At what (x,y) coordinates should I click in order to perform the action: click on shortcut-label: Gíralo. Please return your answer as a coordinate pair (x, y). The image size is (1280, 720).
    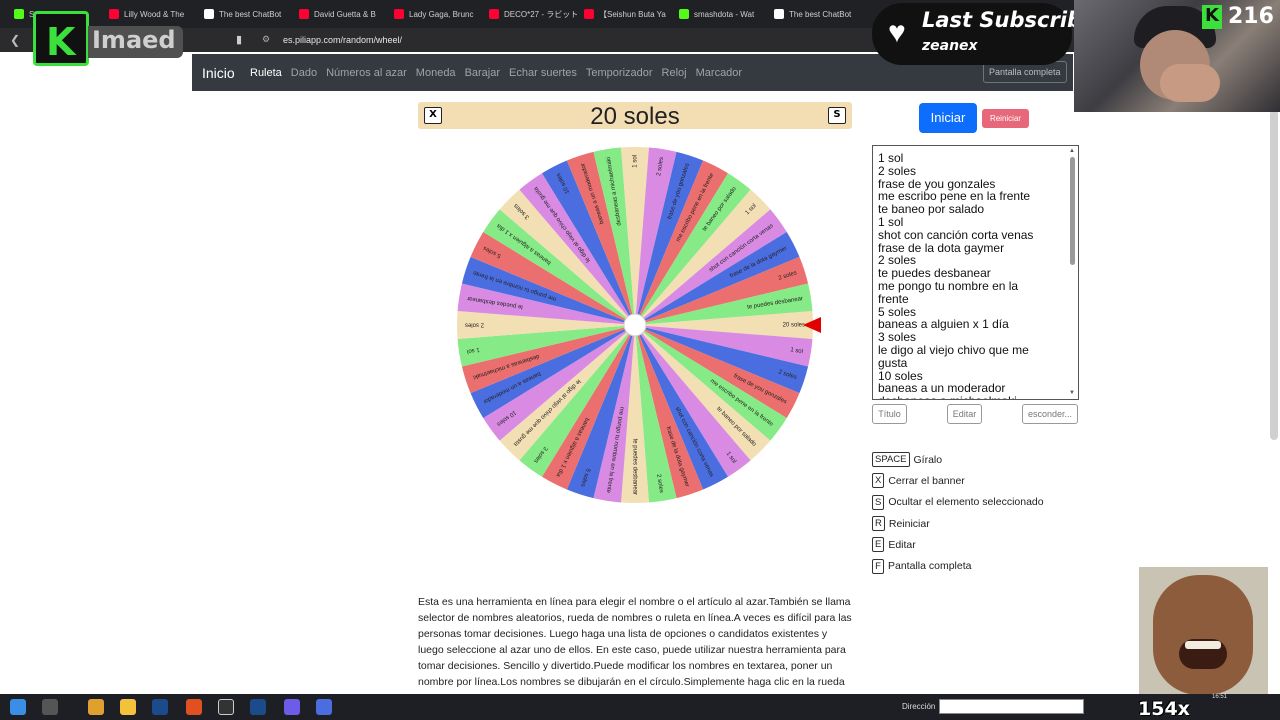
    Looking at the image, I should click on (928, 459).